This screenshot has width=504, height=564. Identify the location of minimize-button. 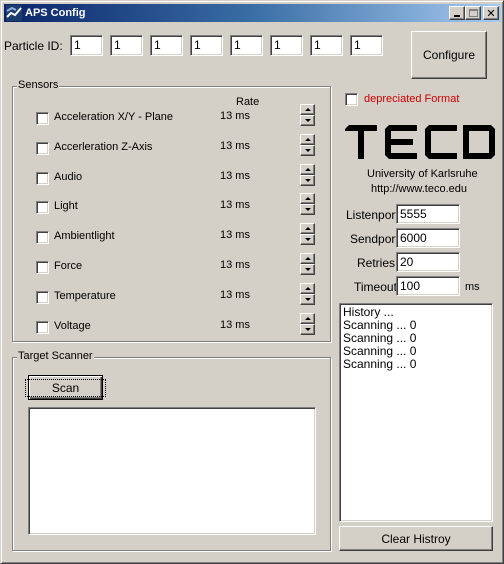
(457, 13).